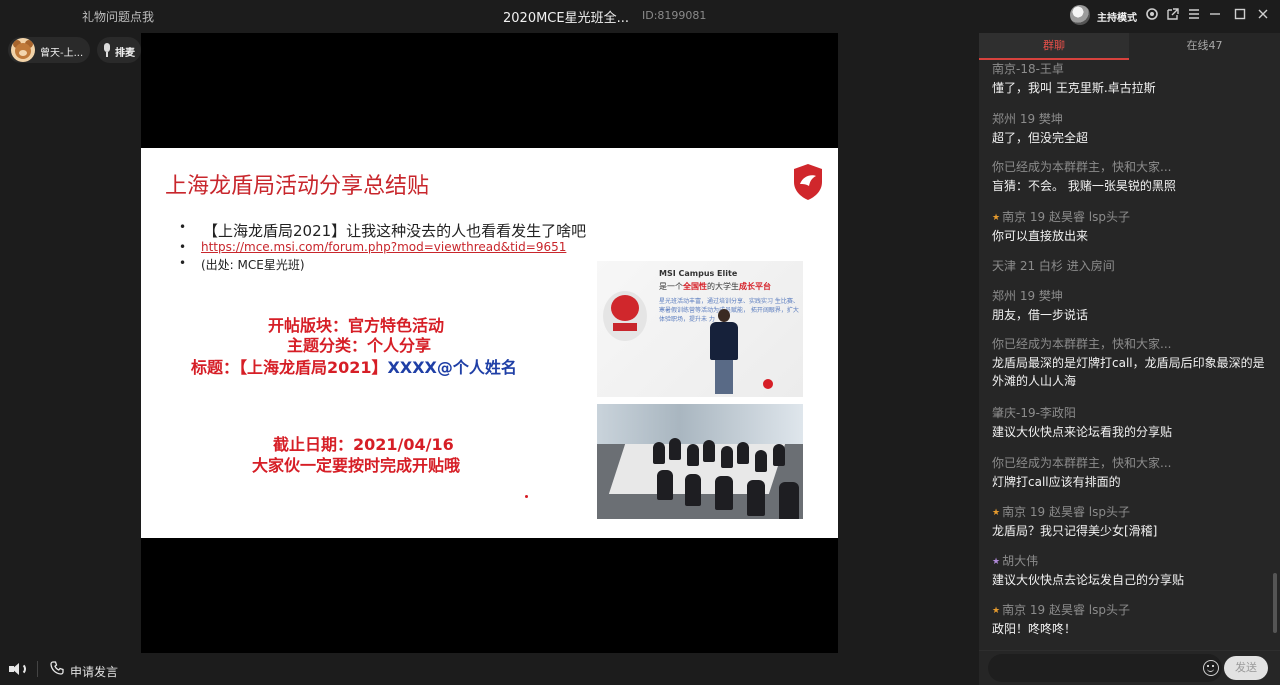  I want to click on queue-label: 排麦, so click(125, 51).